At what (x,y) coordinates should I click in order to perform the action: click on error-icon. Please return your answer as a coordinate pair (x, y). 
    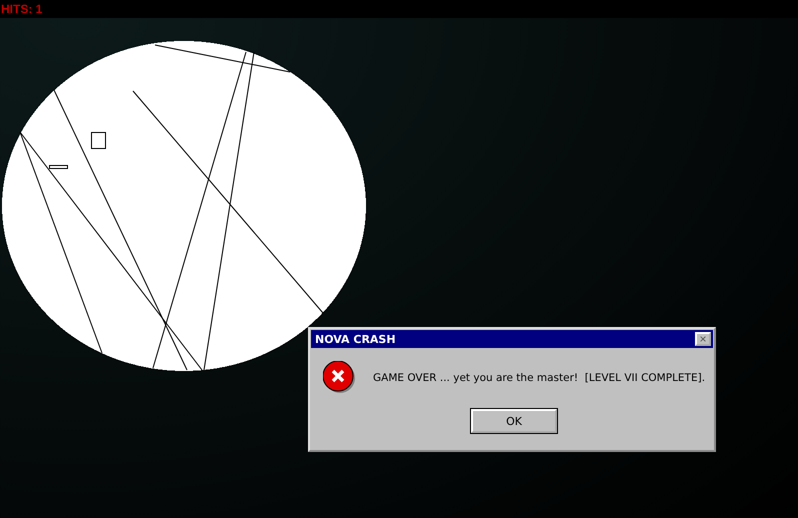
    Looking at the image, I should click on (340, 378).